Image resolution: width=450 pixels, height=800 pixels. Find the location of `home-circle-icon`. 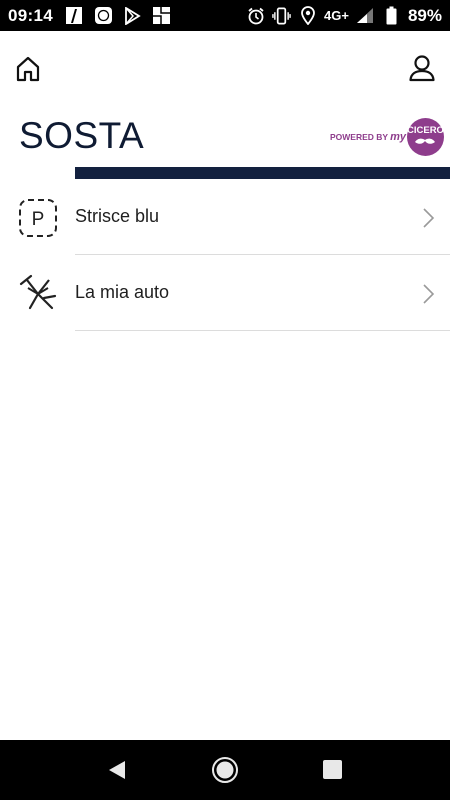

home-circle-icon is located at coordinates (225, 770).